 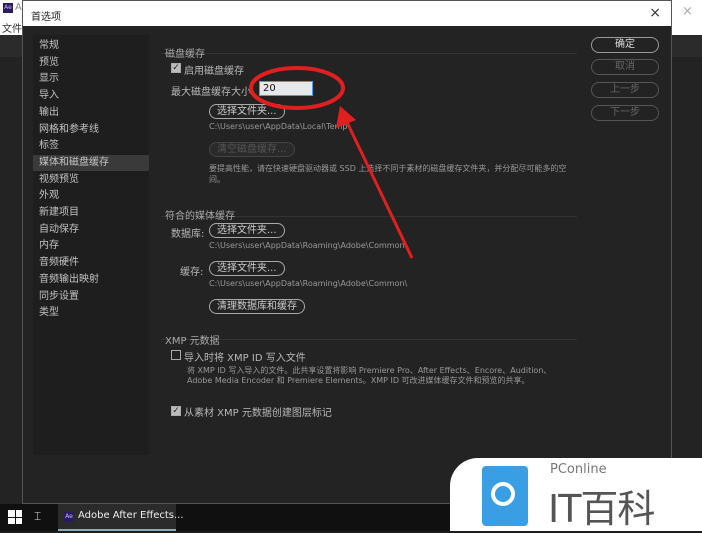 What do you see at coordinates (601, 509) in the screenshot?
I see `brand-name: IT百科` at bounding box center [601, 509].